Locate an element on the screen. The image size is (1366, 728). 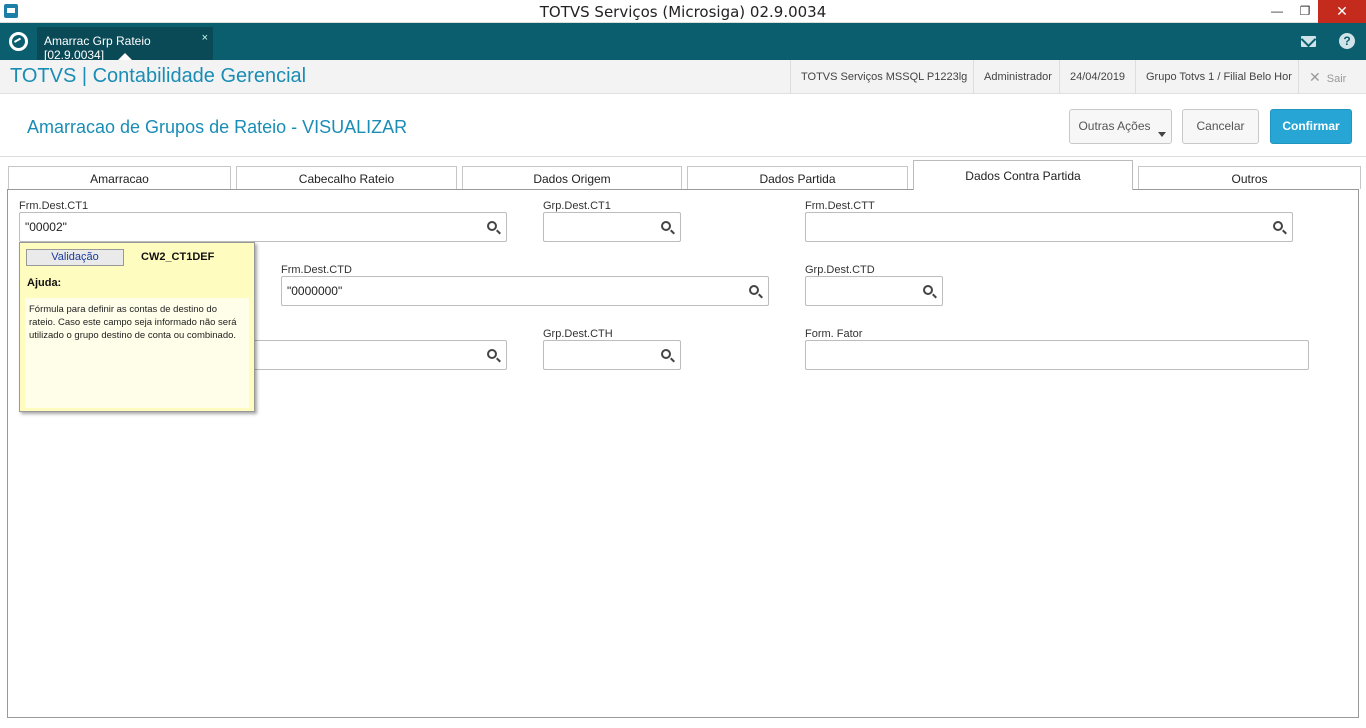
document-tab: Amarrac Grp Rateio [02.9.0034] × is located at coordinates (125, 44).